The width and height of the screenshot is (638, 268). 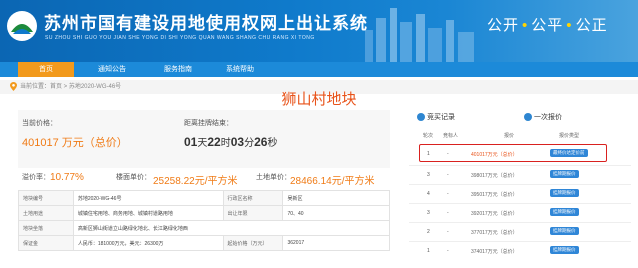 I want to click on bid-panel-tabs: 竞买记录 一次报价, so click(x=520, y=117).